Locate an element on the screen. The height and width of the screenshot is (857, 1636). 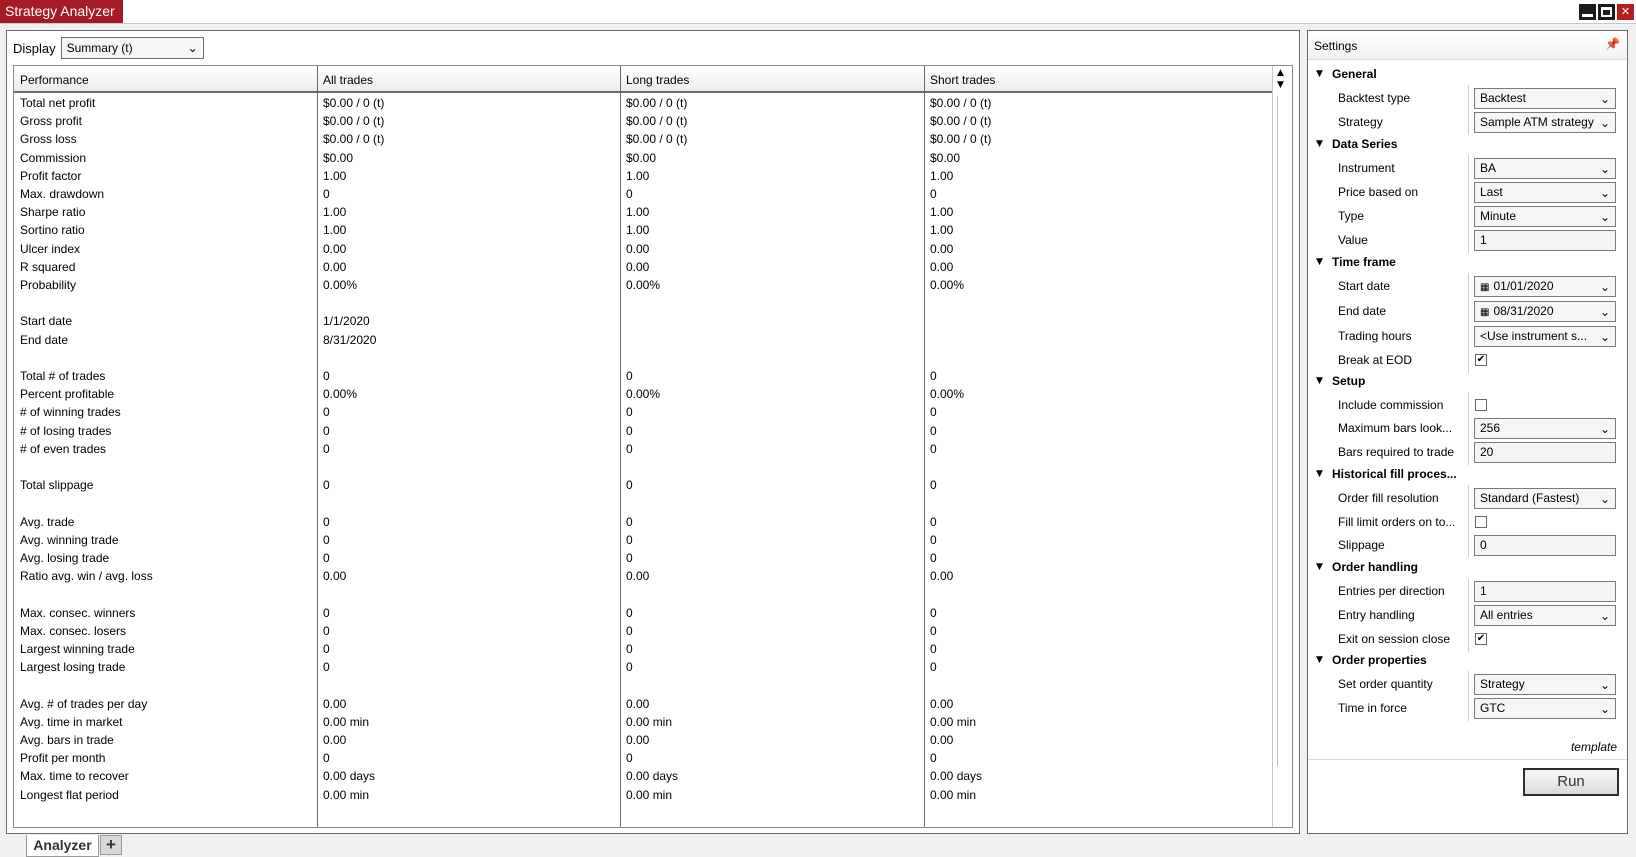
property-select: Standard (Fastest) ⌄ is located at coordinates (1545, 498).